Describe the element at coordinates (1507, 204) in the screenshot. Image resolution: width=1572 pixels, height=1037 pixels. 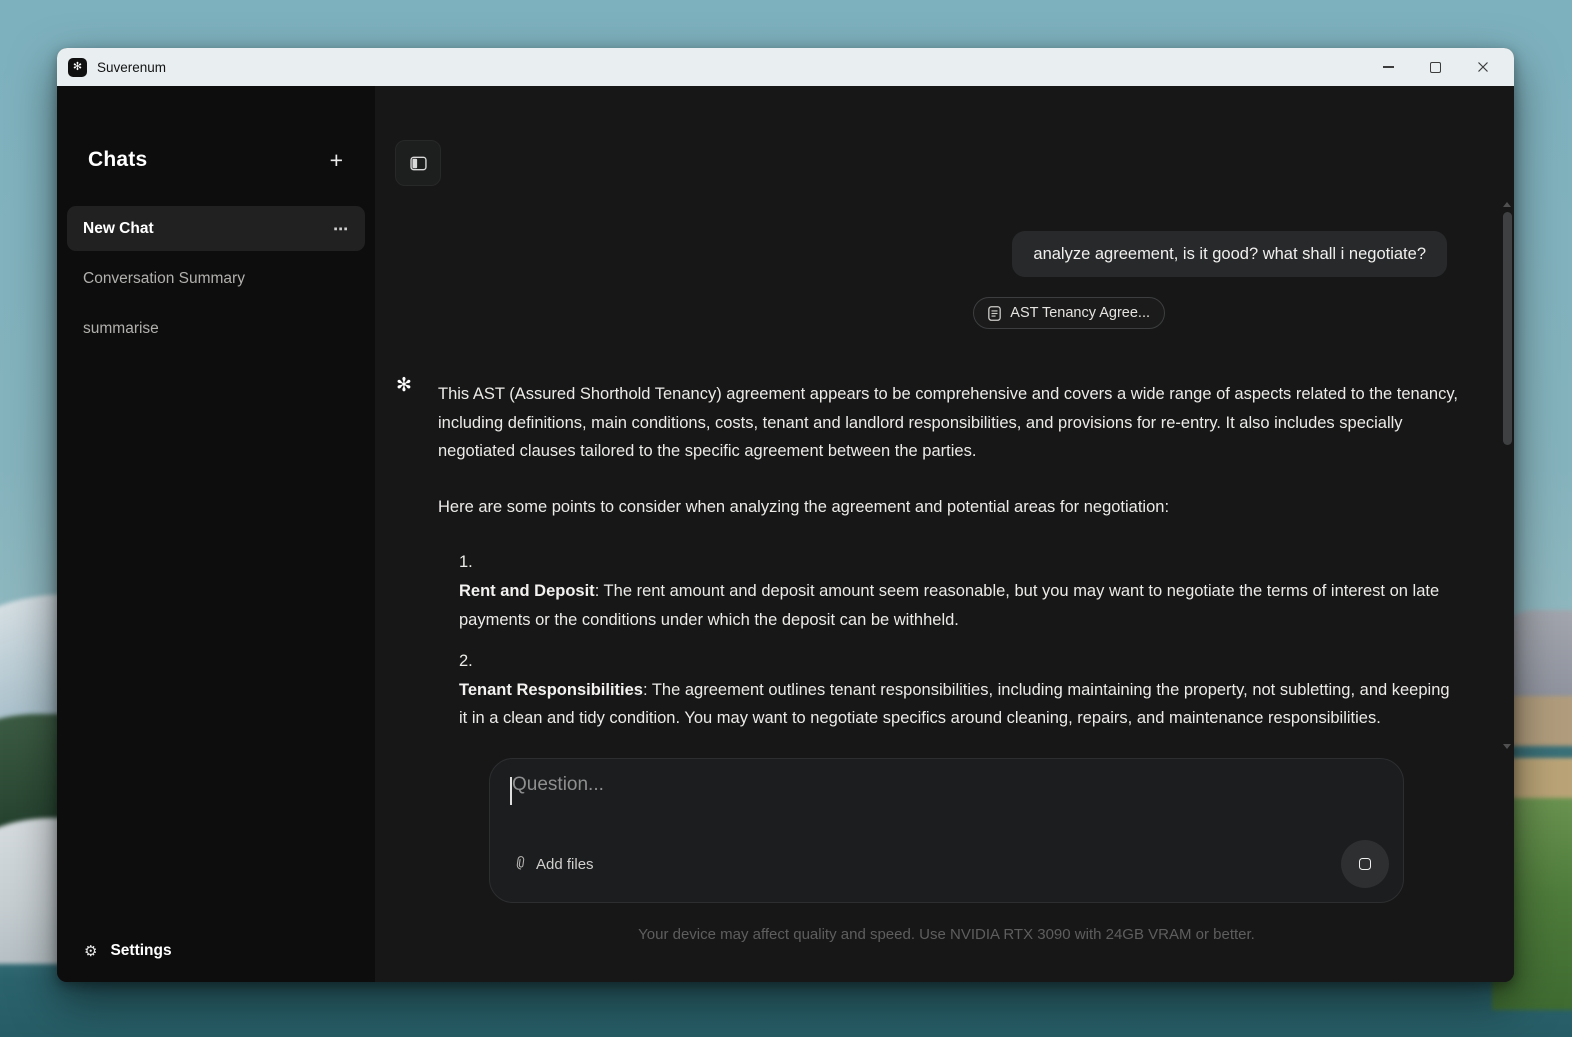
I see `scroll-up-arrow-icon` at that location.